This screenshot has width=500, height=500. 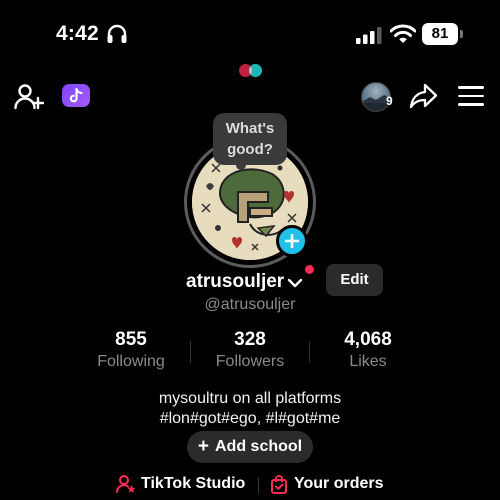 What do you see at coordinates (117, 33) in the screenshot?
I see `headphones-icon` at bounding box center [117, 33].